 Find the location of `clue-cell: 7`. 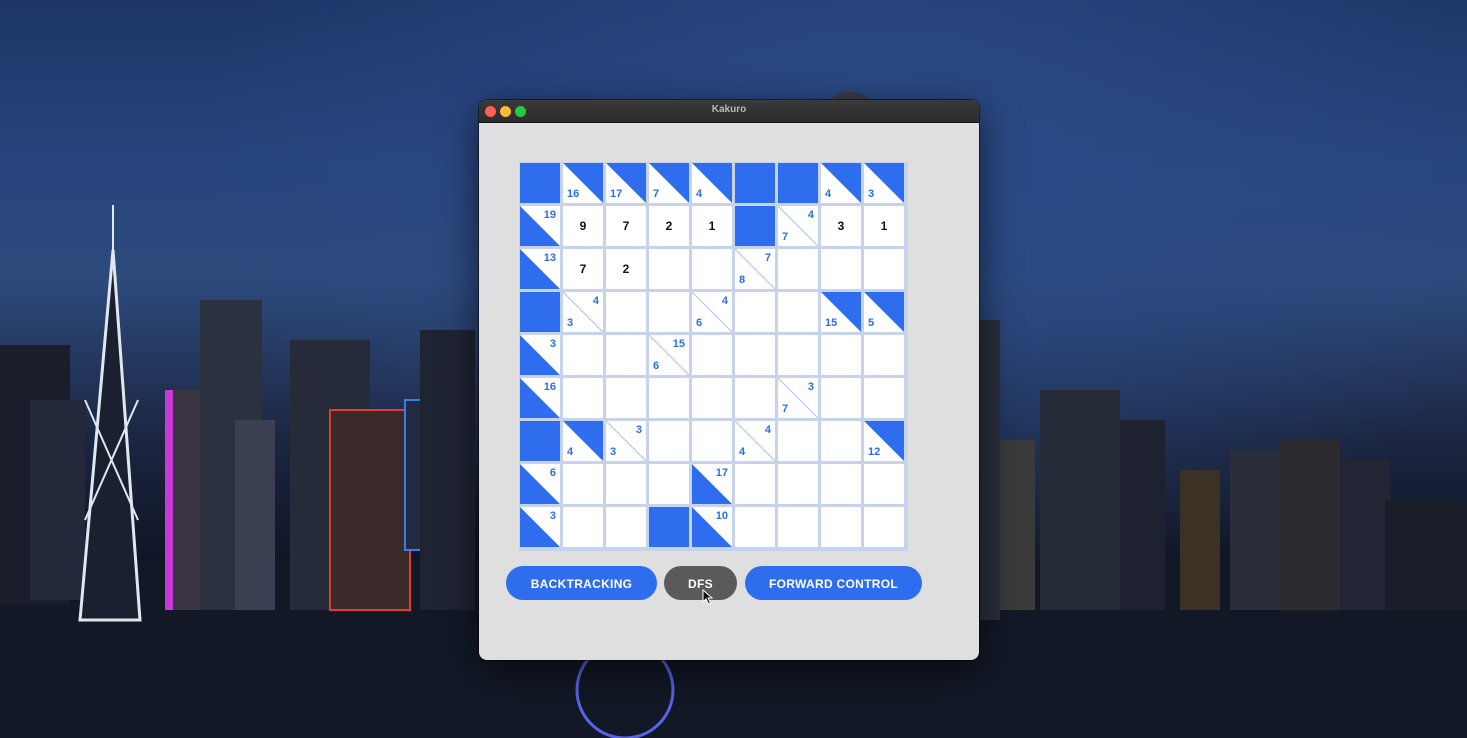

clue-cell: 7 is located at coordinates (669, 183).